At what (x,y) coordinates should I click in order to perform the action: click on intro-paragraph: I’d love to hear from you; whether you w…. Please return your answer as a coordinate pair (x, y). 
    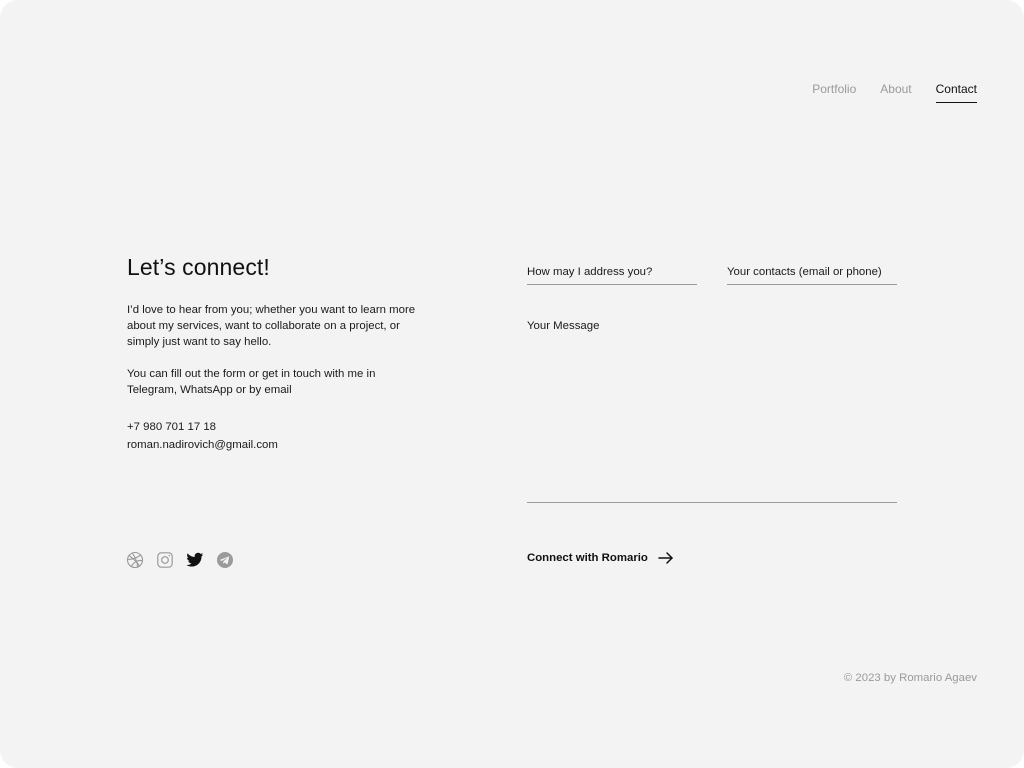
    Looking at the image, I should click on (271, 326).